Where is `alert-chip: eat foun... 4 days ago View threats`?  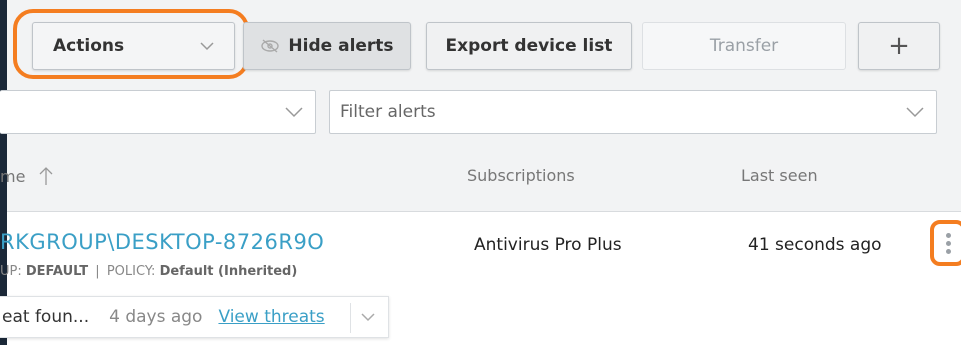 alert-chip: eat foun... 4 days ago View threats is located at coordinates (194, 317).